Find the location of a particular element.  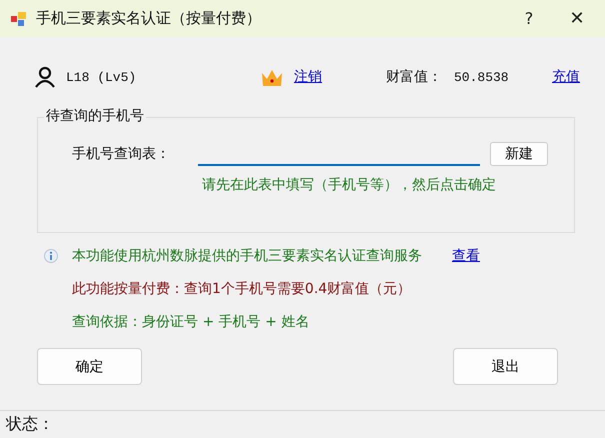

window-title: 手机三要素实名认证（按量付费） is located at coordinates (149, 18).